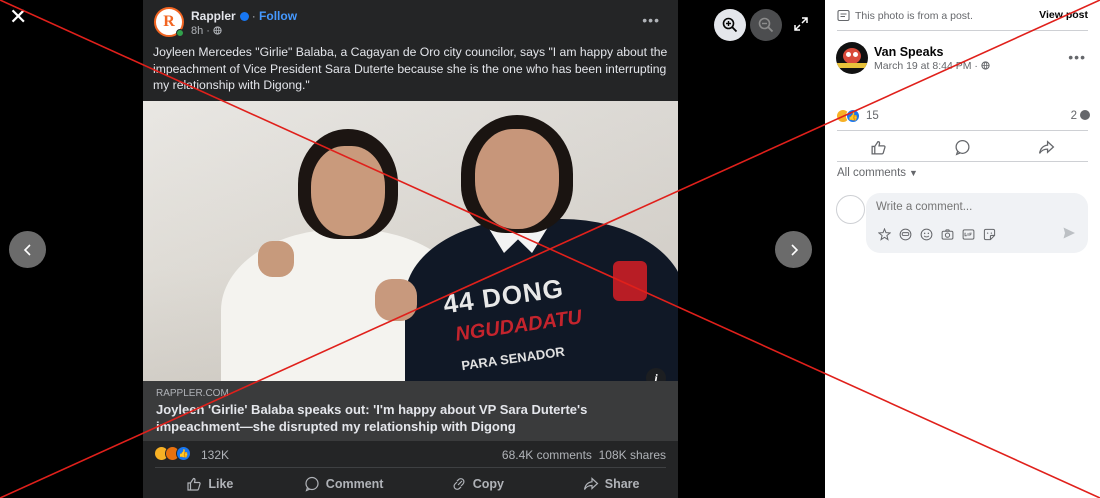 This screenshot has width=1100, height=498. Describe the element at coordinates (1063, 15) in the screenshot. I see `view-post-link: View post` at that location.